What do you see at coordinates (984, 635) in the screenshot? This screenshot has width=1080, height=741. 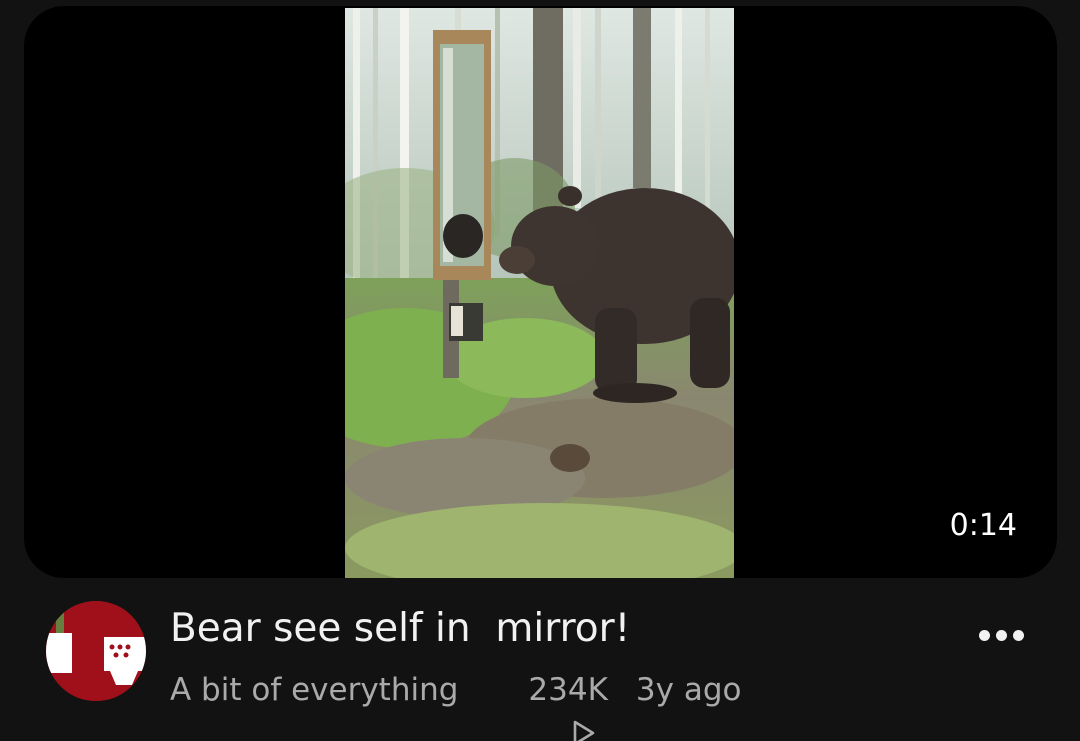 I see `more-options-icon` at bounding box center [984, 635].